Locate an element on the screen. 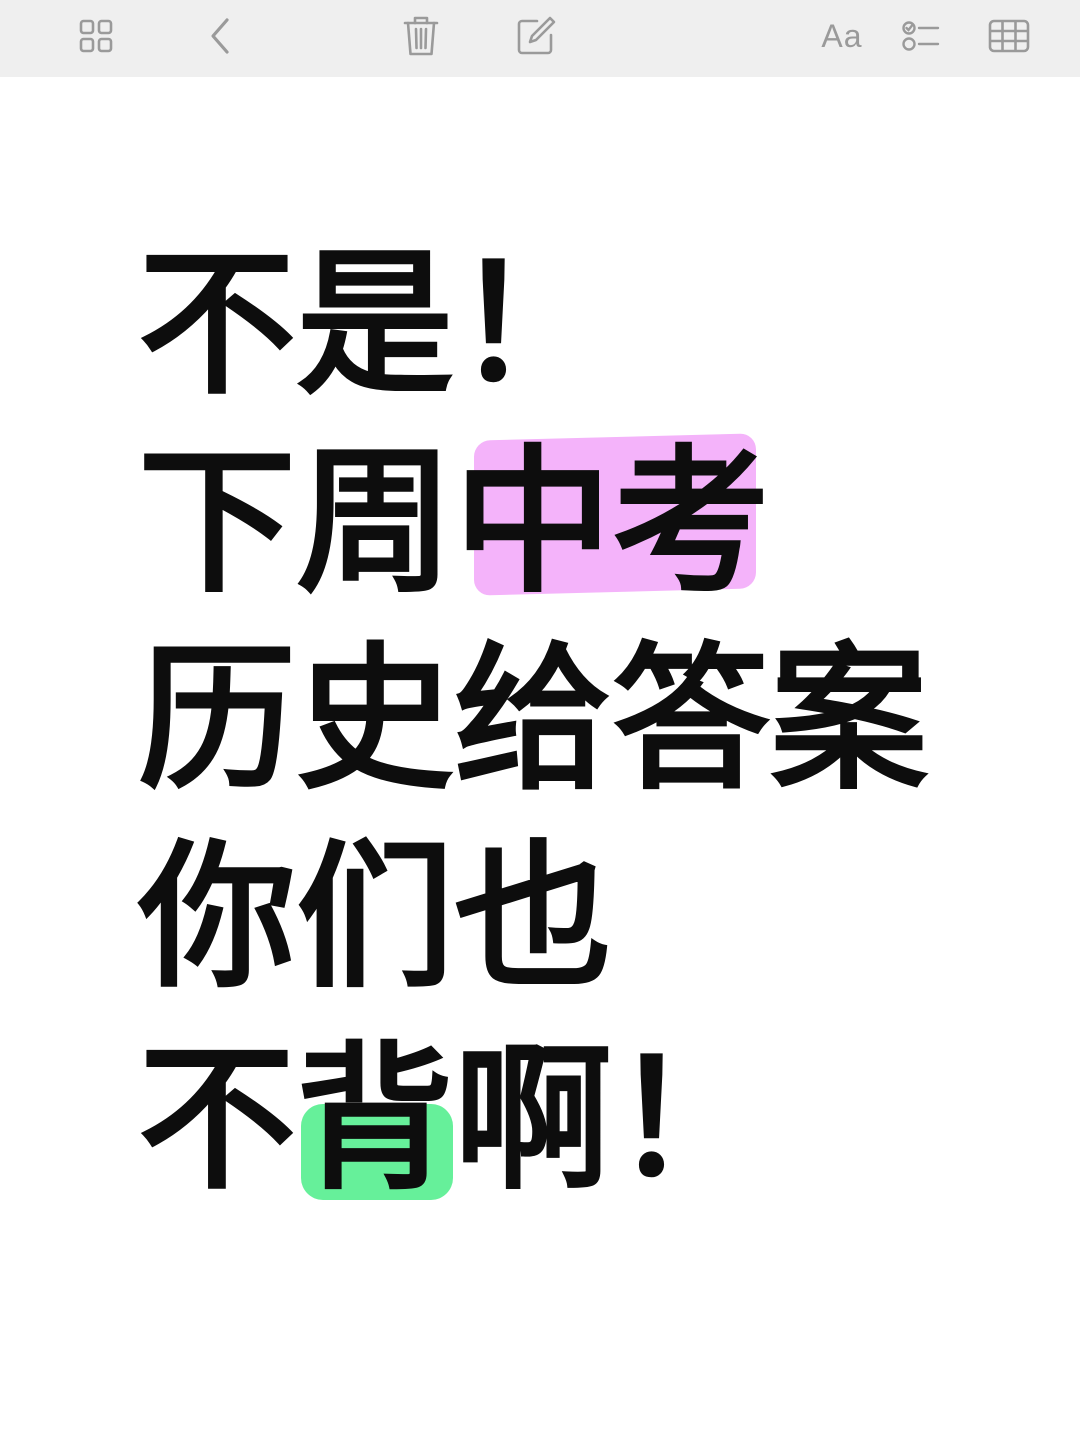 The width and height of the screenshot is (1080, 1435). grid-view-button is located at coordinates (96, 36).